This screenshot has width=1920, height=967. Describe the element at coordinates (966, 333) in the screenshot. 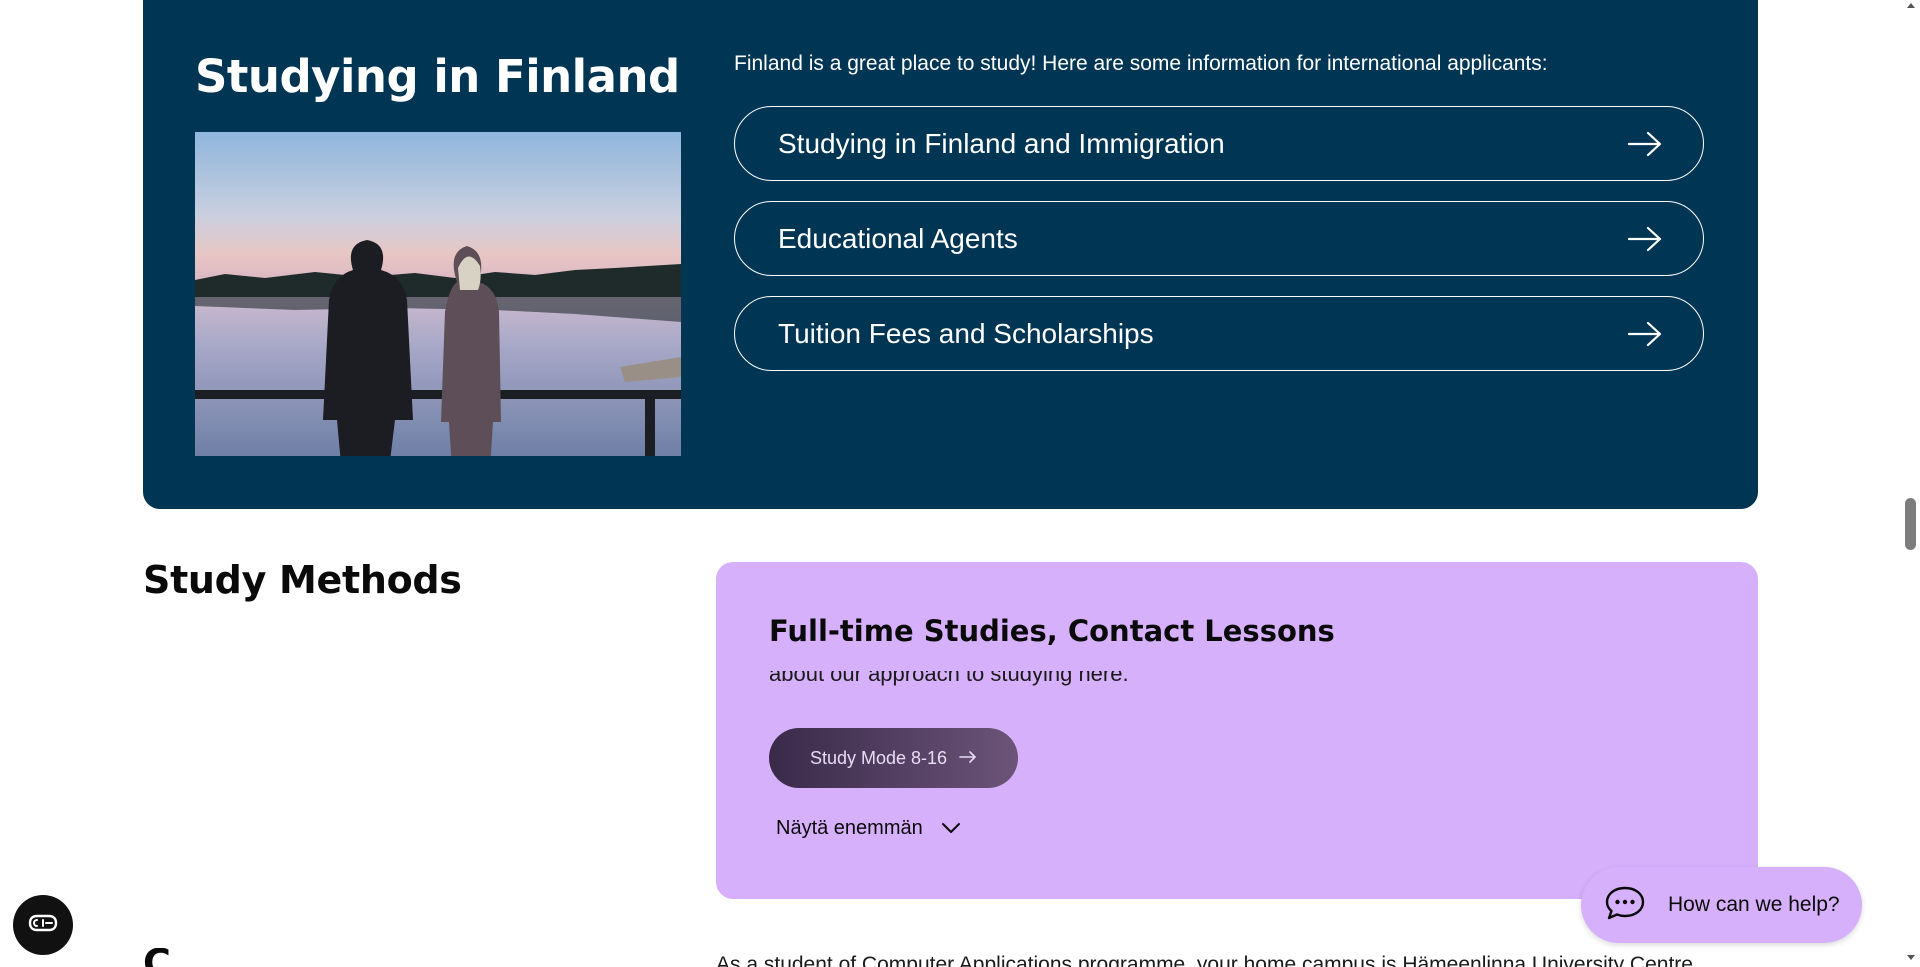

I see `link-label: Tuition Fees and Scholarships` at that location.